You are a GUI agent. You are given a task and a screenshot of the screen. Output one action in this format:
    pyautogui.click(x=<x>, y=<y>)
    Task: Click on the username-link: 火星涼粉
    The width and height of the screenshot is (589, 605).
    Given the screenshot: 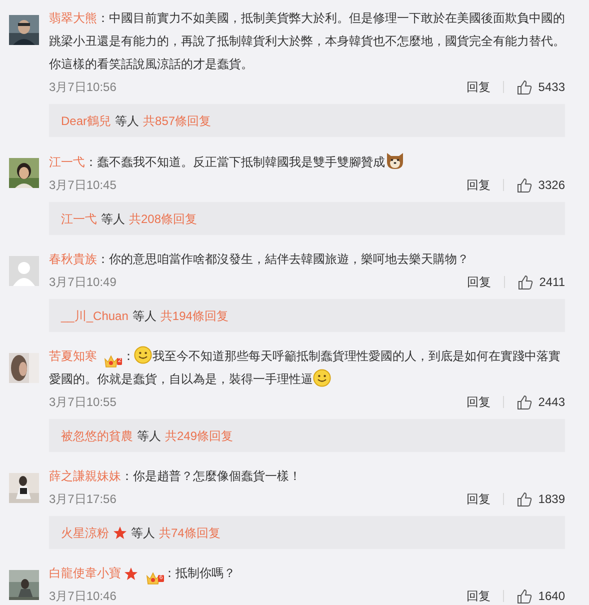 What is the action you would take?
    pyautogui.click(x=85, y=533)
    